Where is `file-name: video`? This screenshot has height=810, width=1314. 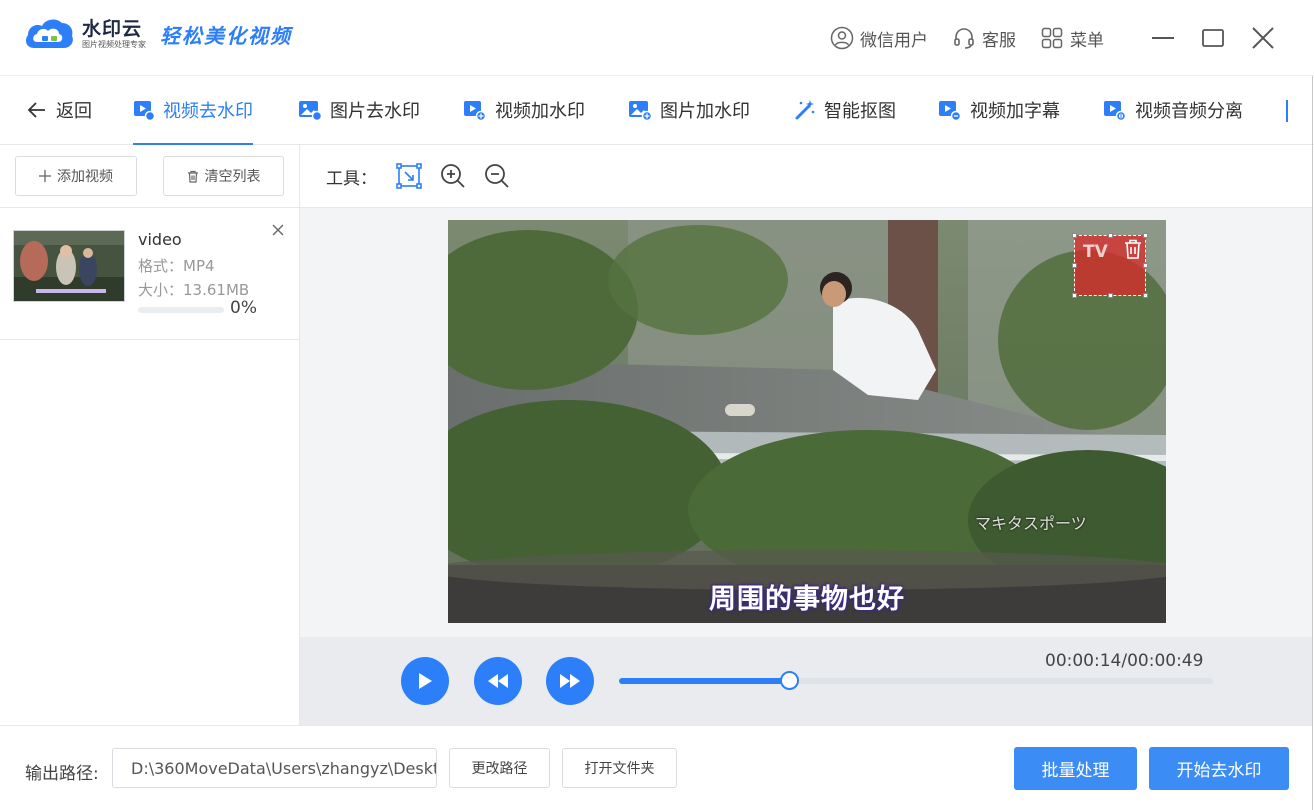 file-name: video is located at coordinates (160, 239).